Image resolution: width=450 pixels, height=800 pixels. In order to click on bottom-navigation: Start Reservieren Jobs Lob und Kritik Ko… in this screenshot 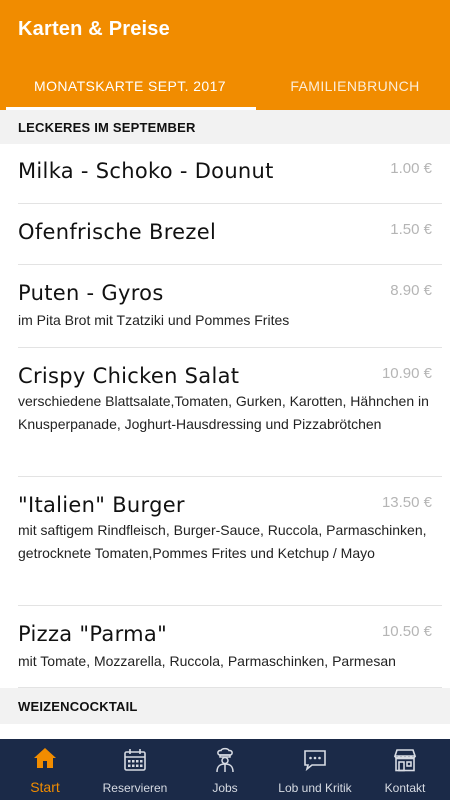, I will do `click(225, 769)`.